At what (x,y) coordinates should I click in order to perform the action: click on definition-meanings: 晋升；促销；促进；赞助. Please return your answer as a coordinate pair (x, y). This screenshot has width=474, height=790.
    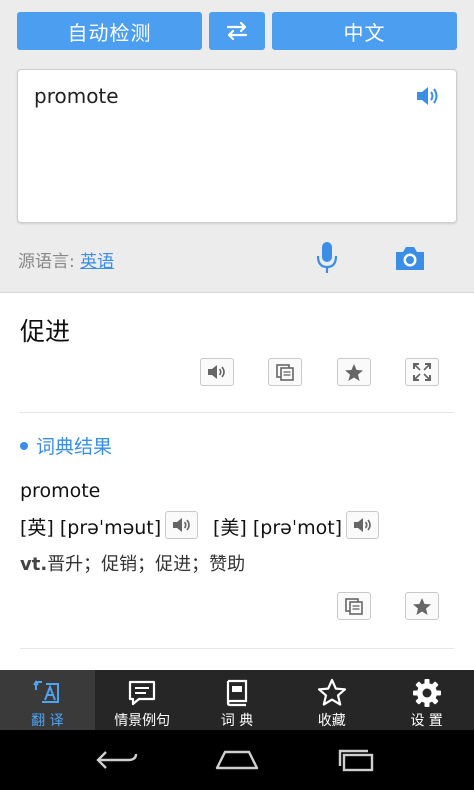
    Looking at the image, I should click on (146, 564).